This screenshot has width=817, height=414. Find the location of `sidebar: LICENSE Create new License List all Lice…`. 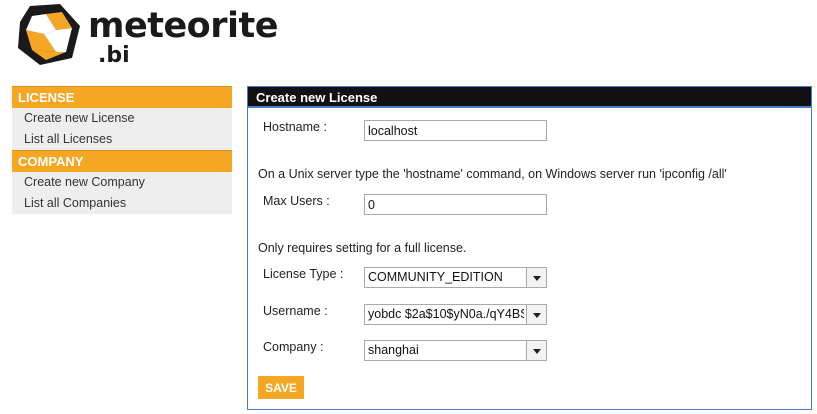

sidebar: LICENSE Create new License List all Lice… is located at coordinates (122, 150).